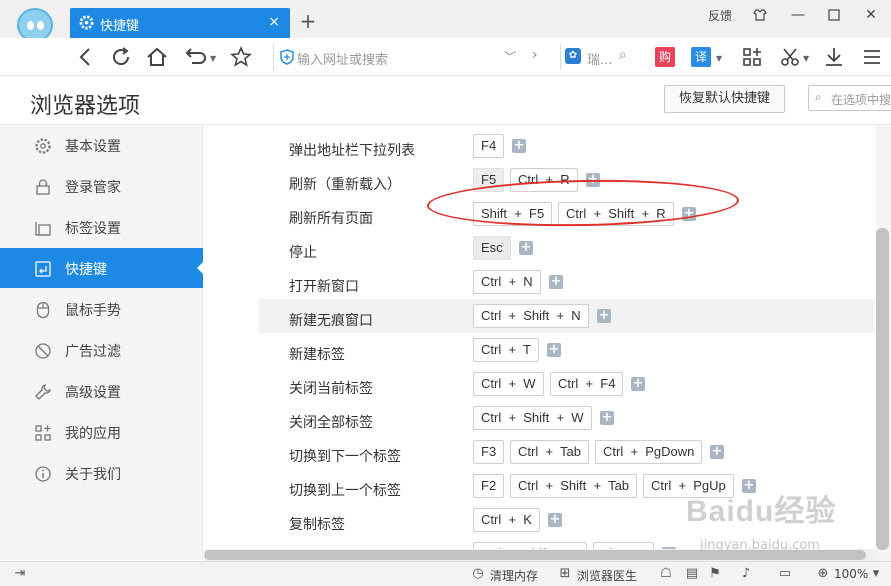 Image resolution: width=891 pixels, height=586 pixels. I want to click on translate-icon: 译, so click(701, 57).